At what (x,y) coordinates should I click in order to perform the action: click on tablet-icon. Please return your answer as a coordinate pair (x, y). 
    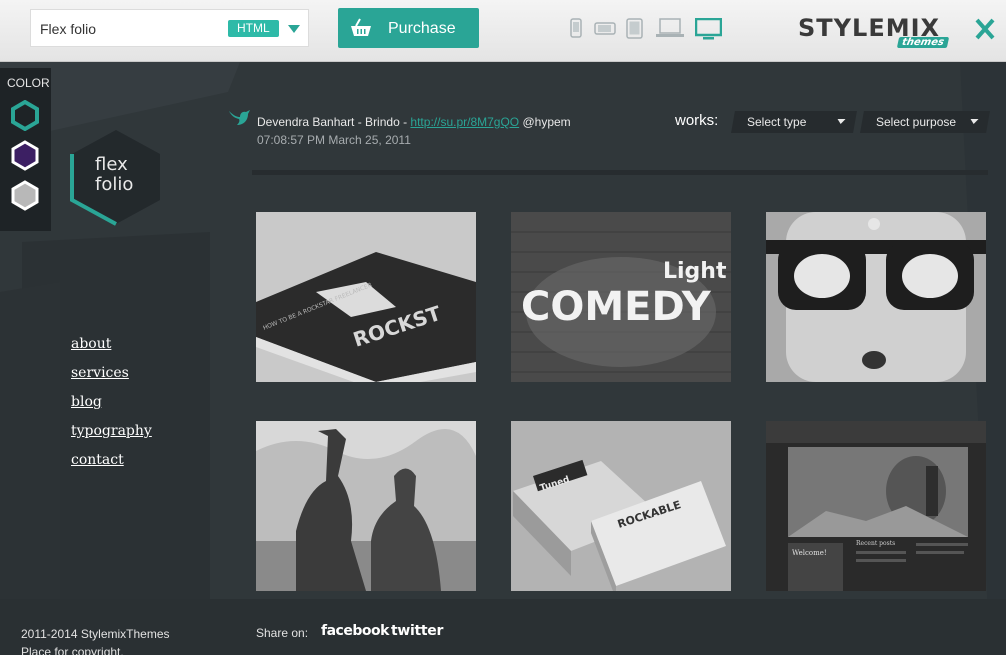
    Looking at the image, I should click on (634, 28).